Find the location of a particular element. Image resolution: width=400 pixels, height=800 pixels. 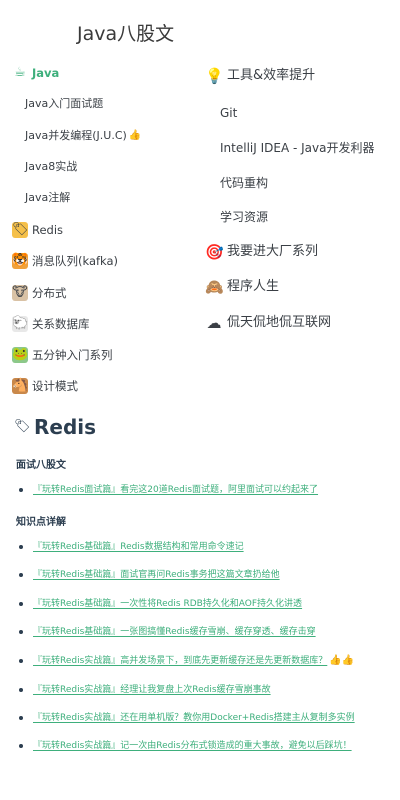

nav-subitem: 代码重构 is located at coordinates (244, 183).